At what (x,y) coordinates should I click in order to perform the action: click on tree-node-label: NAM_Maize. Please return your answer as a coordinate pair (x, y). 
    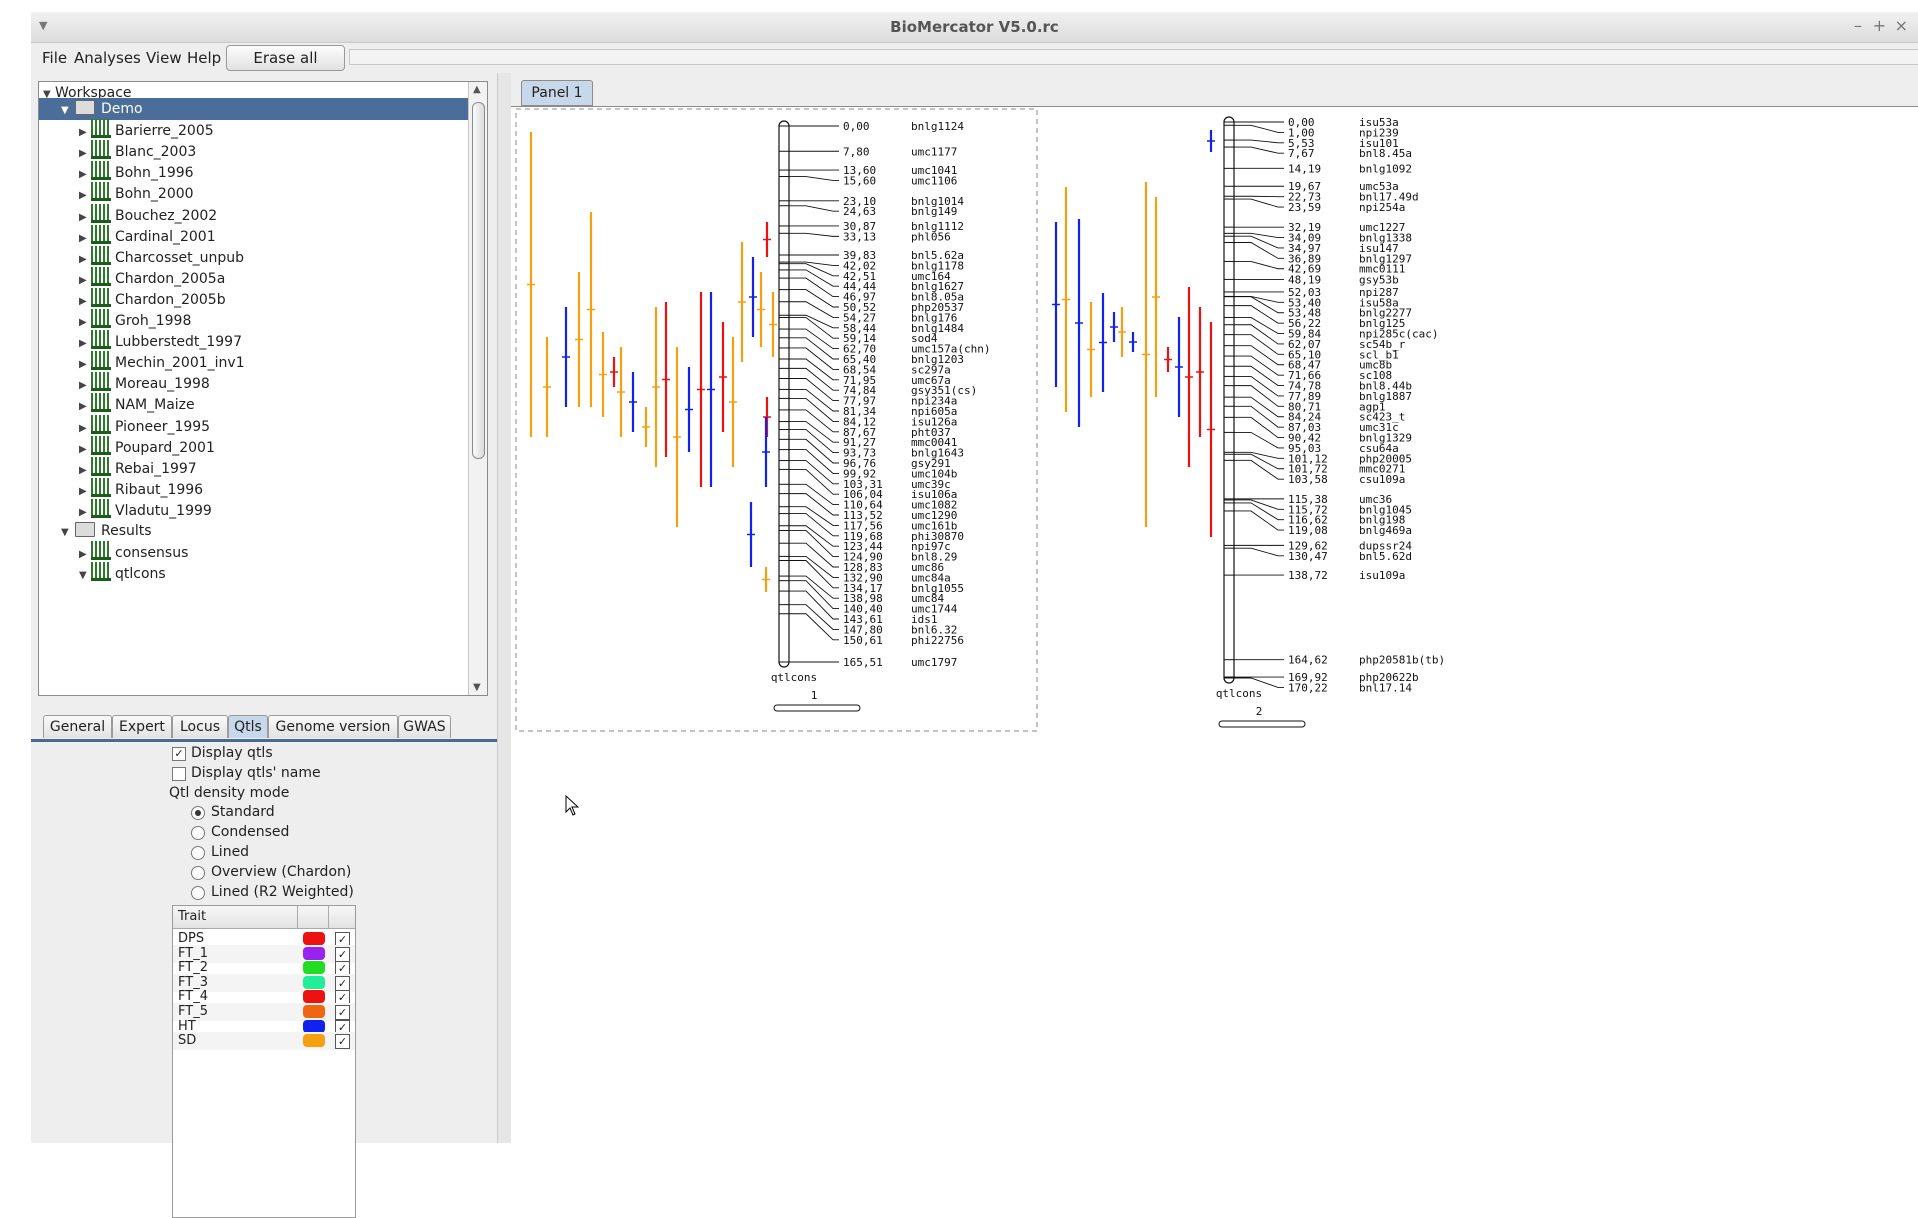
    Looking at the image, I should click on (155, 405).